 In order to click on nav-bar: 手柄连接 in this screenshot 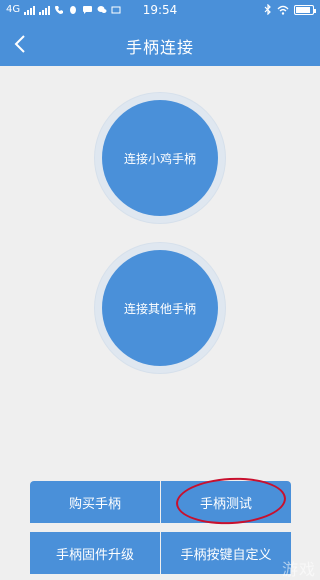, I will do `click(160, 44)`.